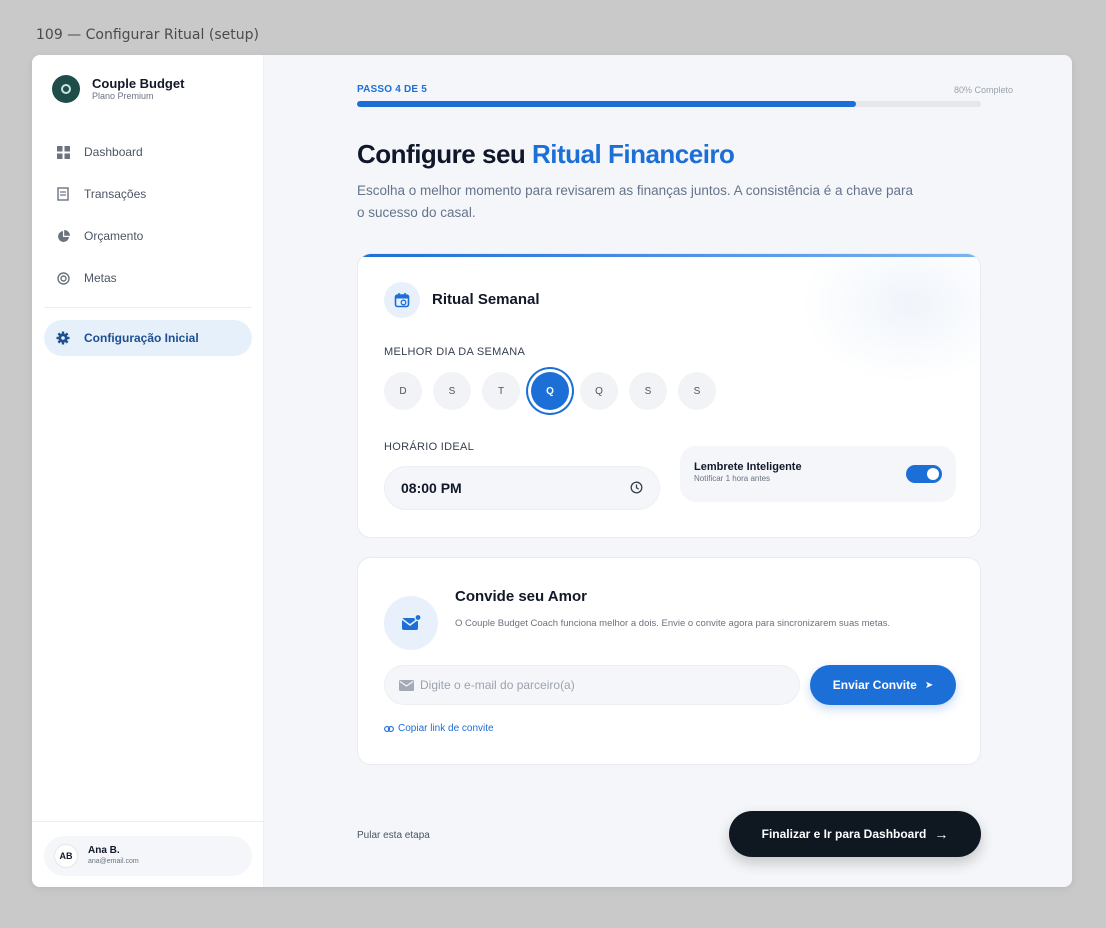 The image size is (1106, 928). What do you see at coordinates (66, 856) in the screenshot?
I see `avatar: AB` at bounding box center [66, 856].